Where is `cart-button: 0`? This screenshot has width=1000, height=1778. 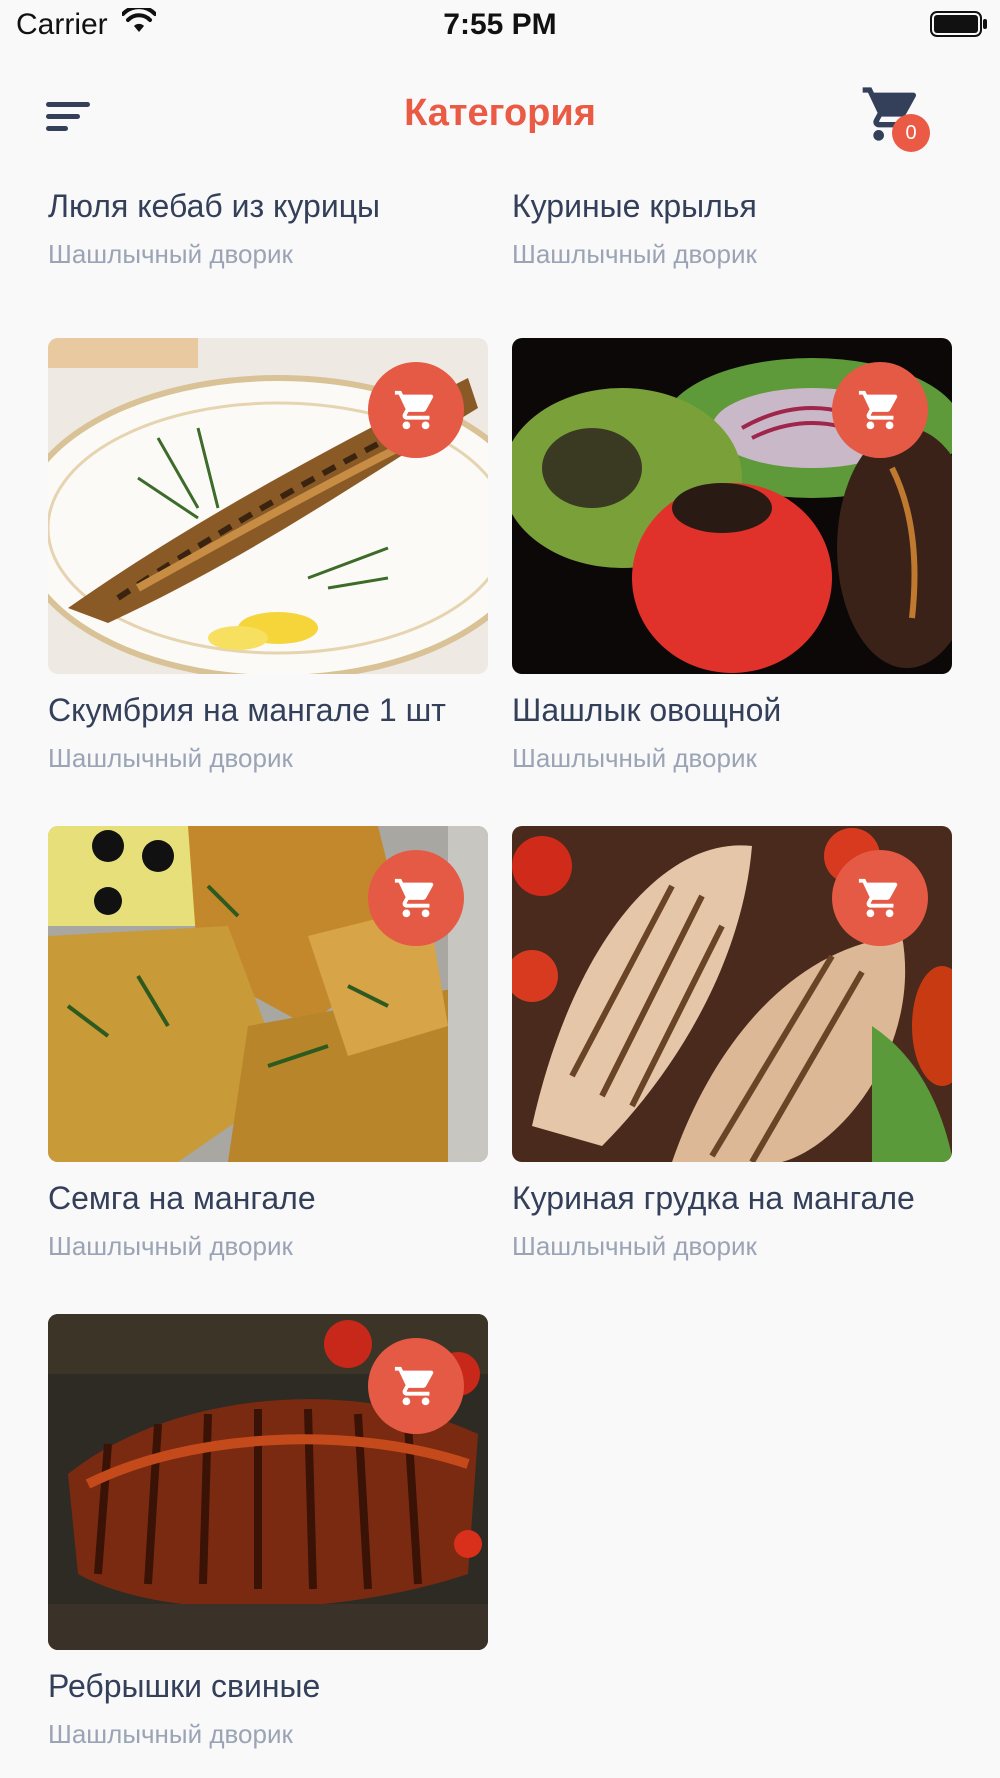 cart-button: 0 is located at coordinates (896, 118).